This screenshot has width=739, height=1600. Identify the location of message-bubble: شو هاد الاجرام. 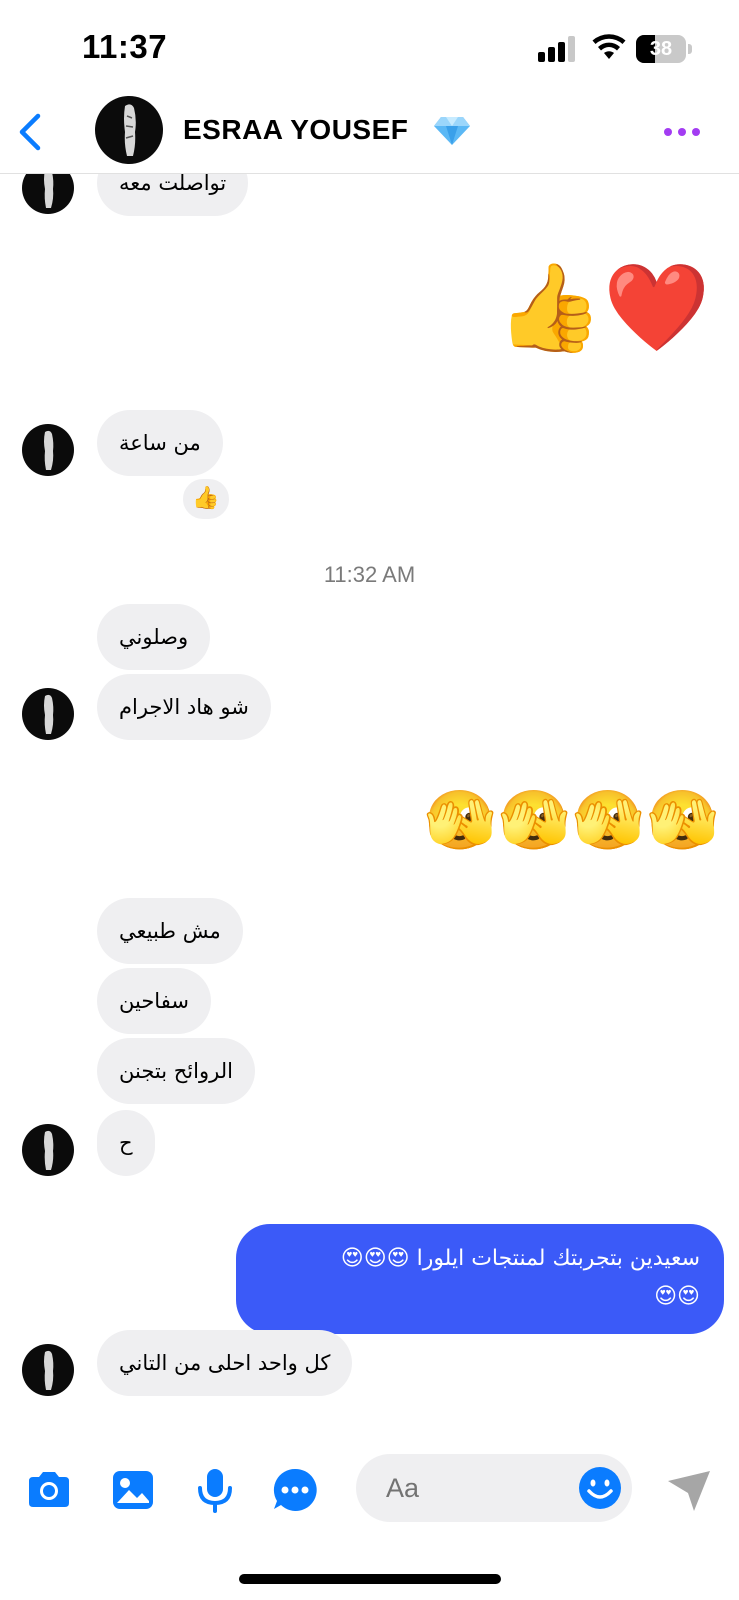
(184, 707).